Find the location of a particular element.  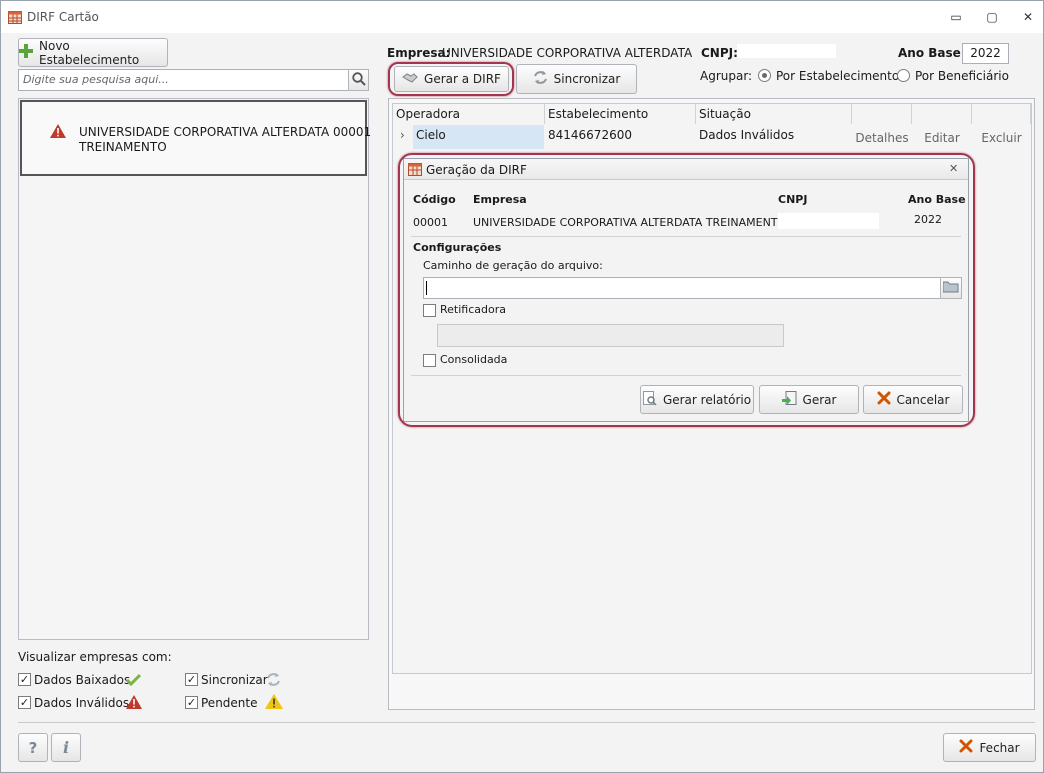

warning-triangle-icon is located at coordinates (274, 703).